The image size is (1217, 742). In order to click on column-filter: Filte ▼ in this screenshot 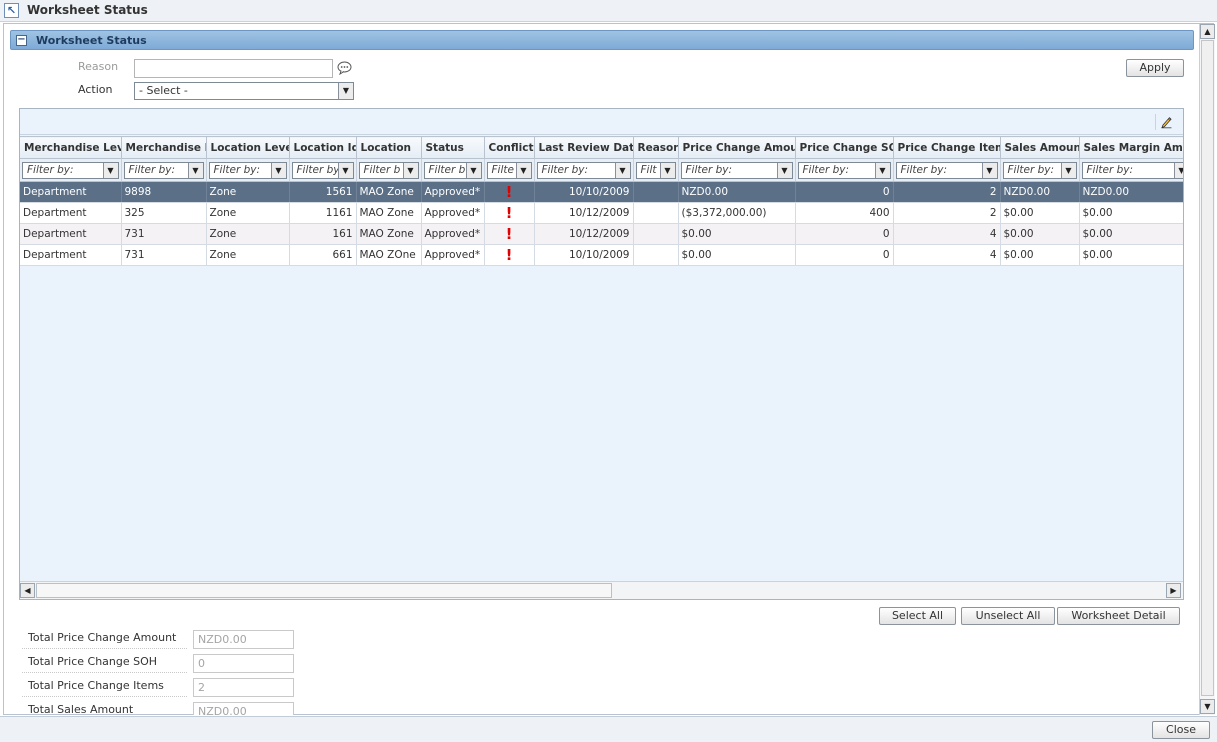, I will do `click(509, 170)`.